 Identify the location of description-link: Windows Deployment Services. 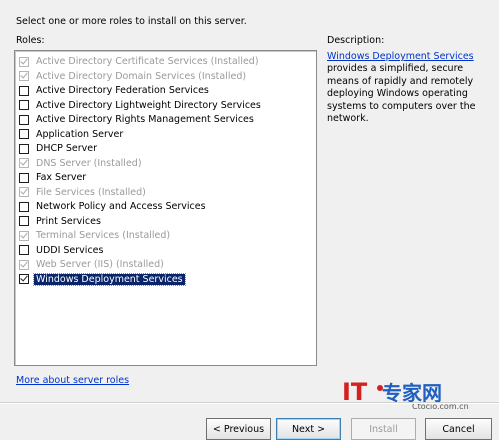
(400, 56).